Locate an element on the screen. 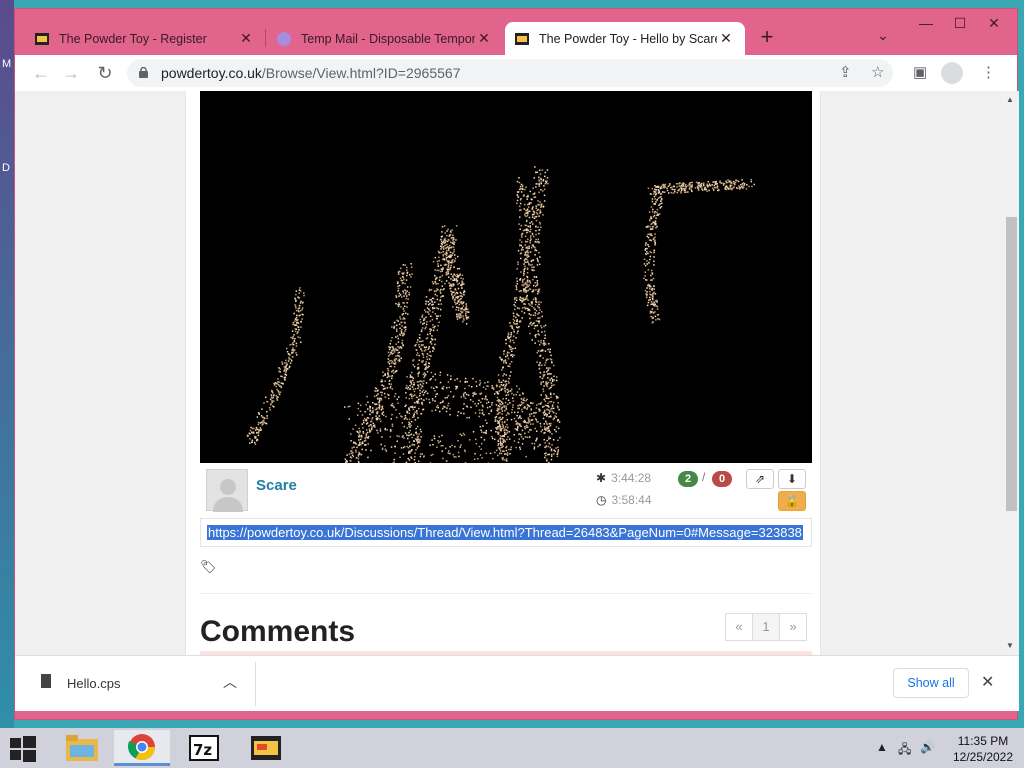  pager-prev-button: « is located at coordinates (739, 627).